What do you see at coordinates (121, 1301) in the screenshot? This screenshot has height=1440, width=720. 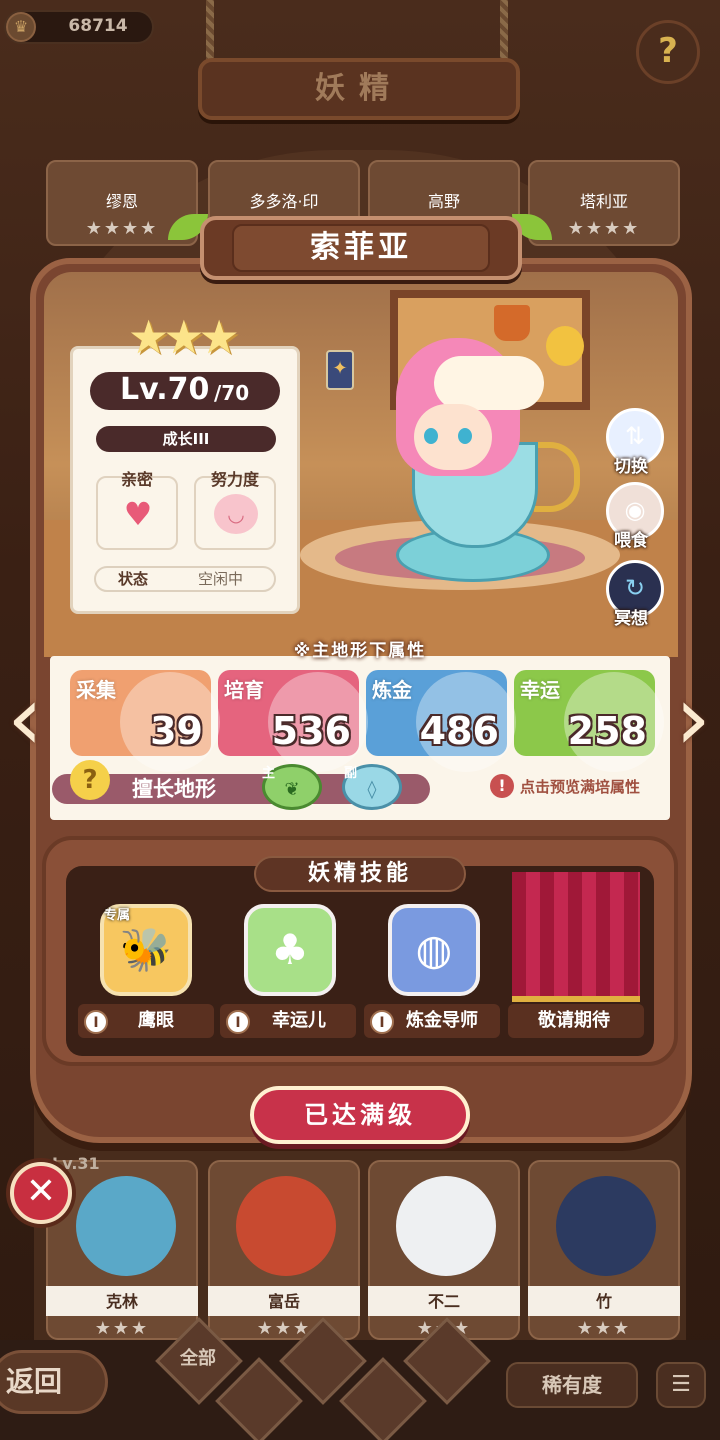 I see `fairy-card-name: 克林` at bounding box center [121, 1301].